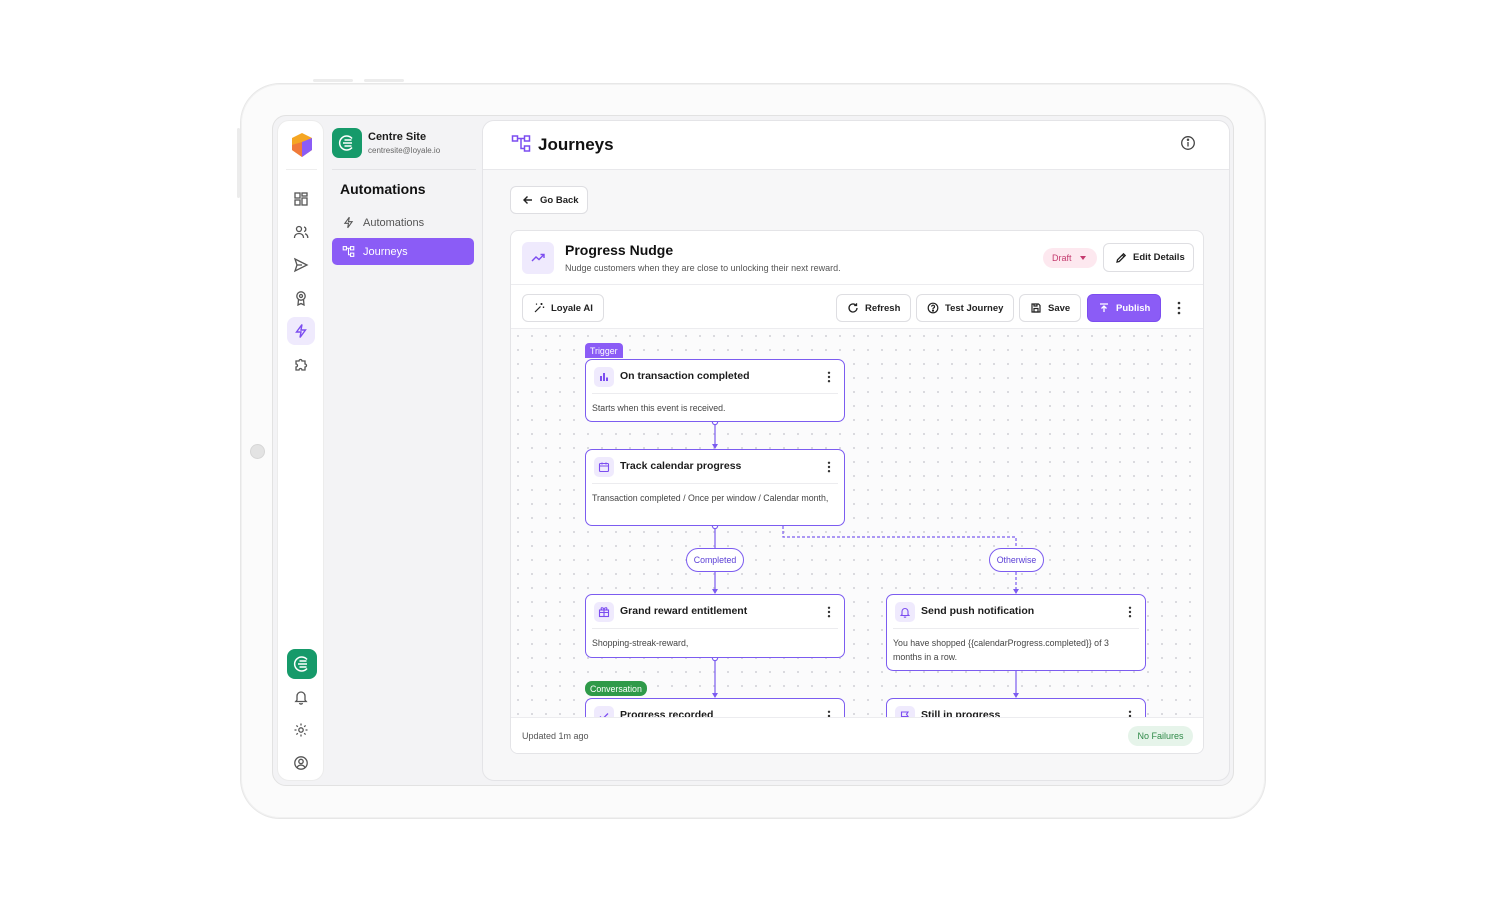 Image resolution: width=1504 pixels, height=900 pixels. Describe the element at coordinates (685, 376) in the screenshot. I see `node-title: On transaction completed` at that location.